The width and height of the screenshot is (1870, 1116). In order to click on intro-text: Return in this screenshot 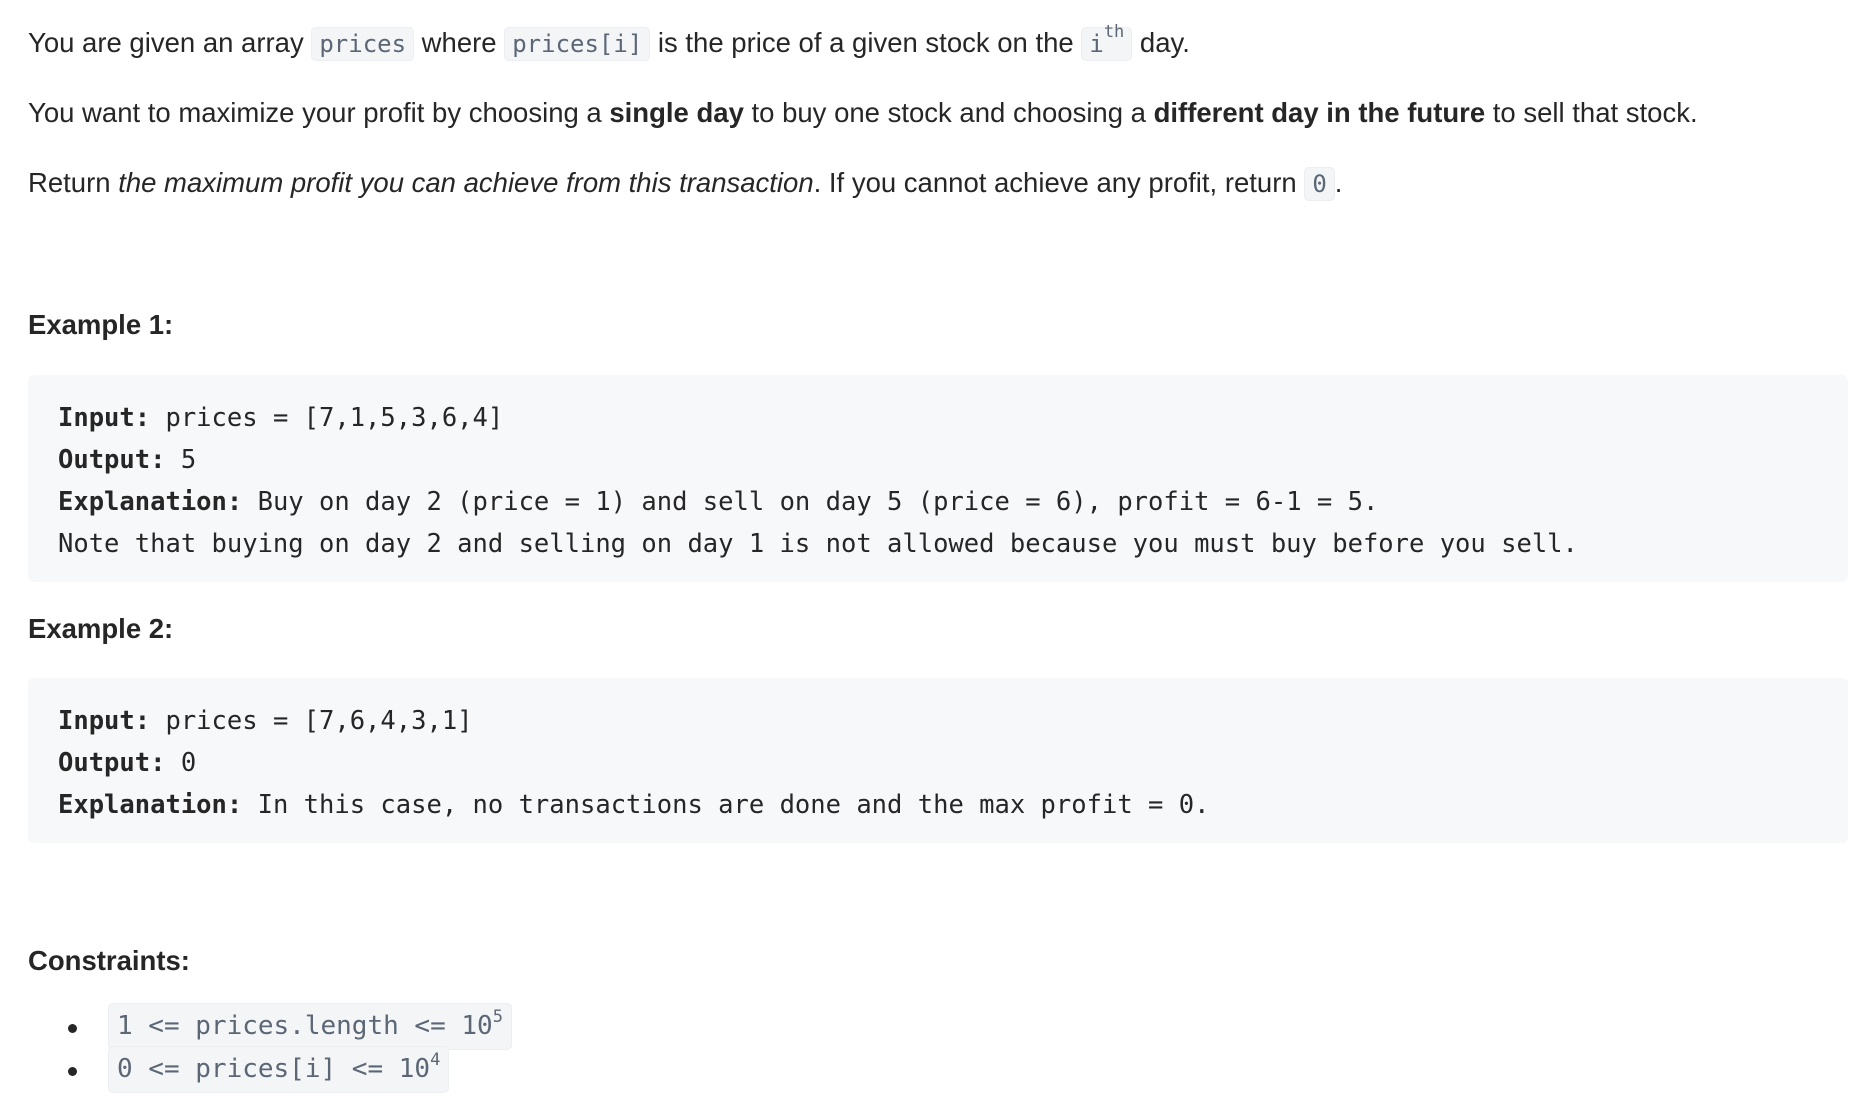, I will do `click(73, 182)`.